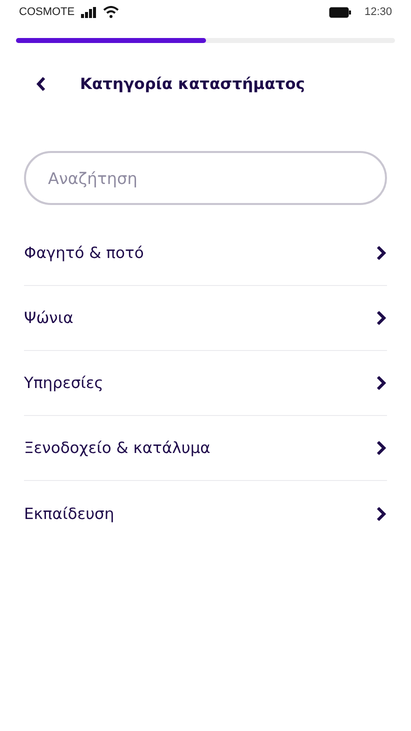 Image resolution: width=411 pixels, height=731 pixels. I want to click on battery-icon, so click(340, 12).